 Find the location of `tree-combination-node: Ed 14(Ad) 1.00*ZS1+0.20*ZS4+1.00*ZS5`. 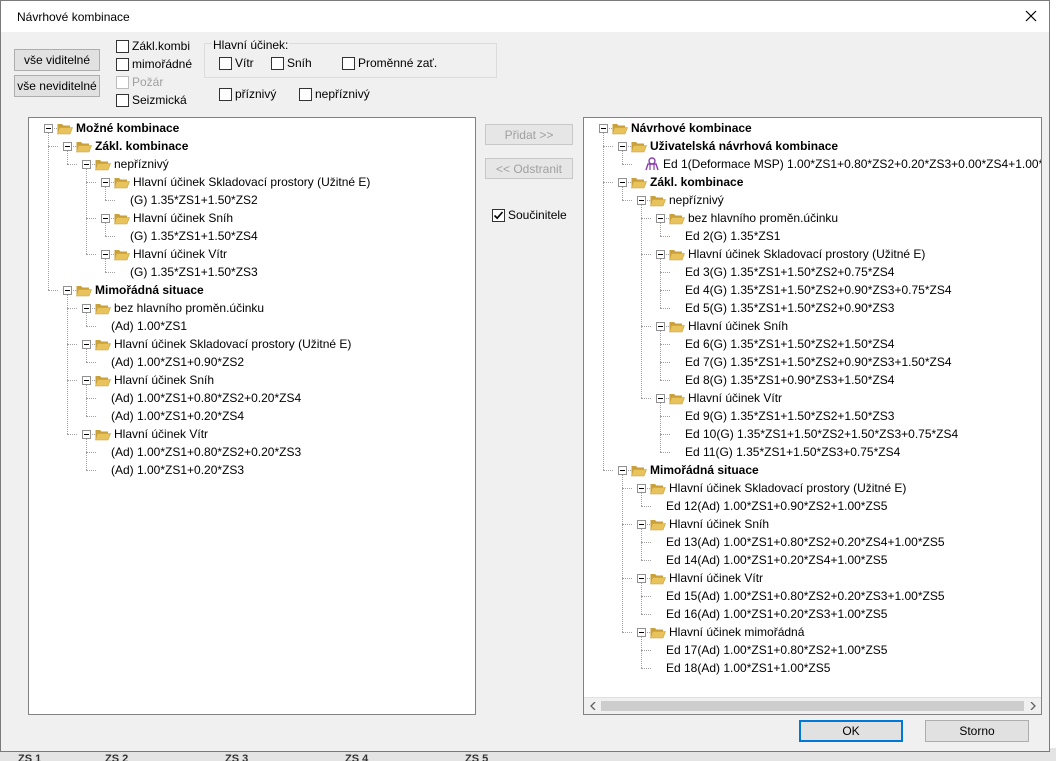

tree-combination-node: Ed 14(Ad) 1.00*ZS1+0.20*ZS4+1.00*ZS5 is located at coordinates (775, 560).